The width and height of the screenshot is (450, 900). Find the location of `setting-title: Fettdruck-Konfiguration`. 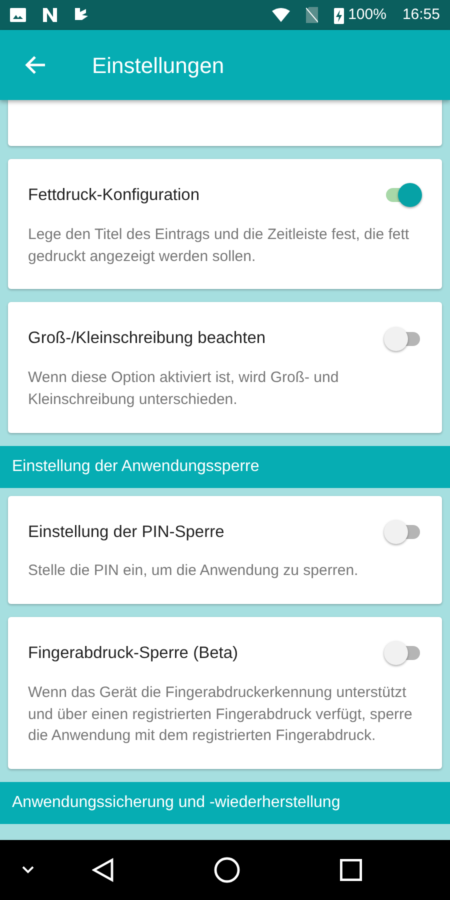

setting-title: Fettdruck-Konfiguration is located at coordinates (114, 195).